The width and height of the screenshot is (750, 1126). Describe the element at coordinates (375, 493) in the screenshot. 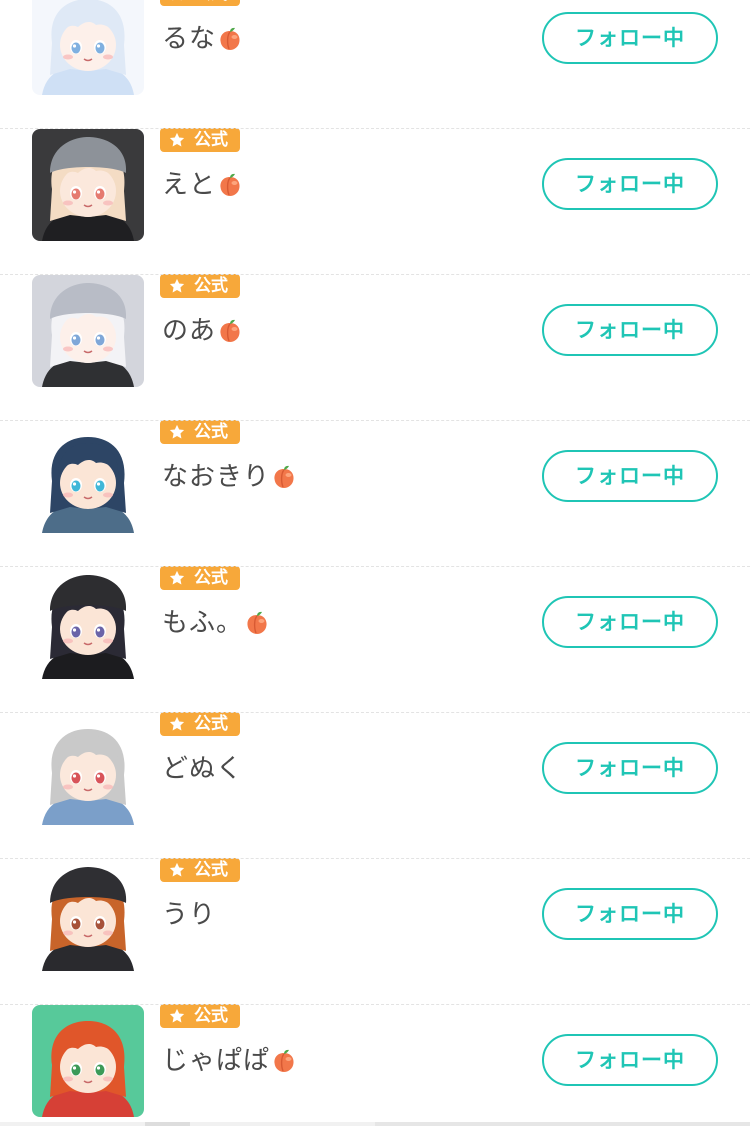

I see `list-item: 公式なおきり フォロー中` at that location.